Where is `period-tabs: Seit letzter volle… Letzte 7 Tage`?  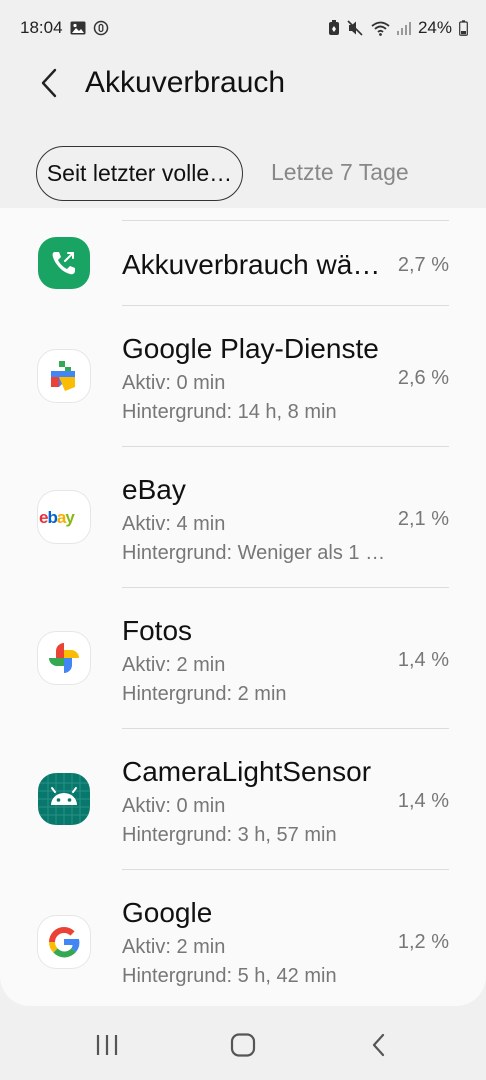 period-tabs: Seit letzter volle… Letzte 7 Tage is located at coordinates (243, 174).